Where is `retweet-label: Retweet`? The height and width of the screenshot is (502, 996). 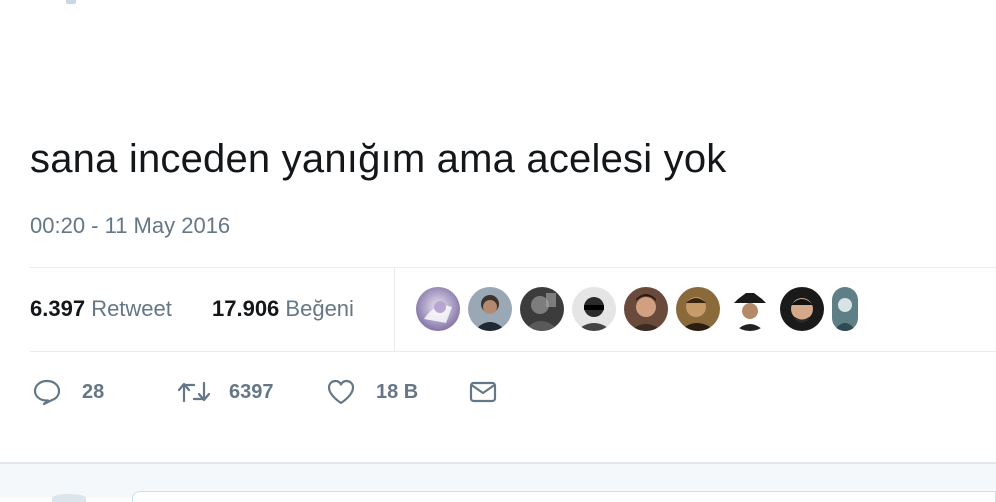 retweet-label: Retweet is located at coordinates (131, 308).